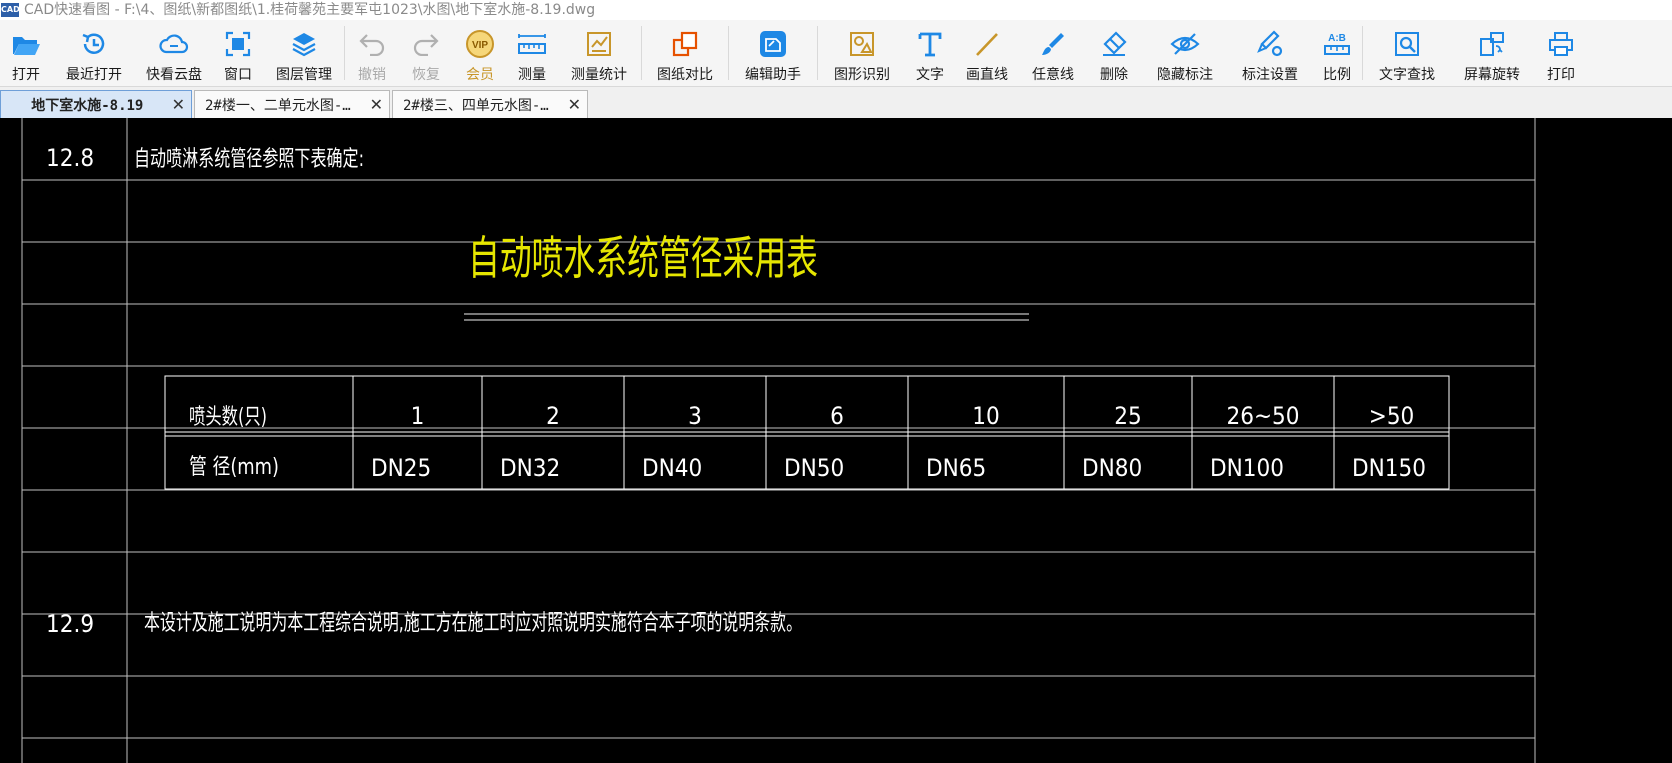 The image size is (1672, 763). I want to click on pipe-diameter-cell: DN65, so click(956, 468).